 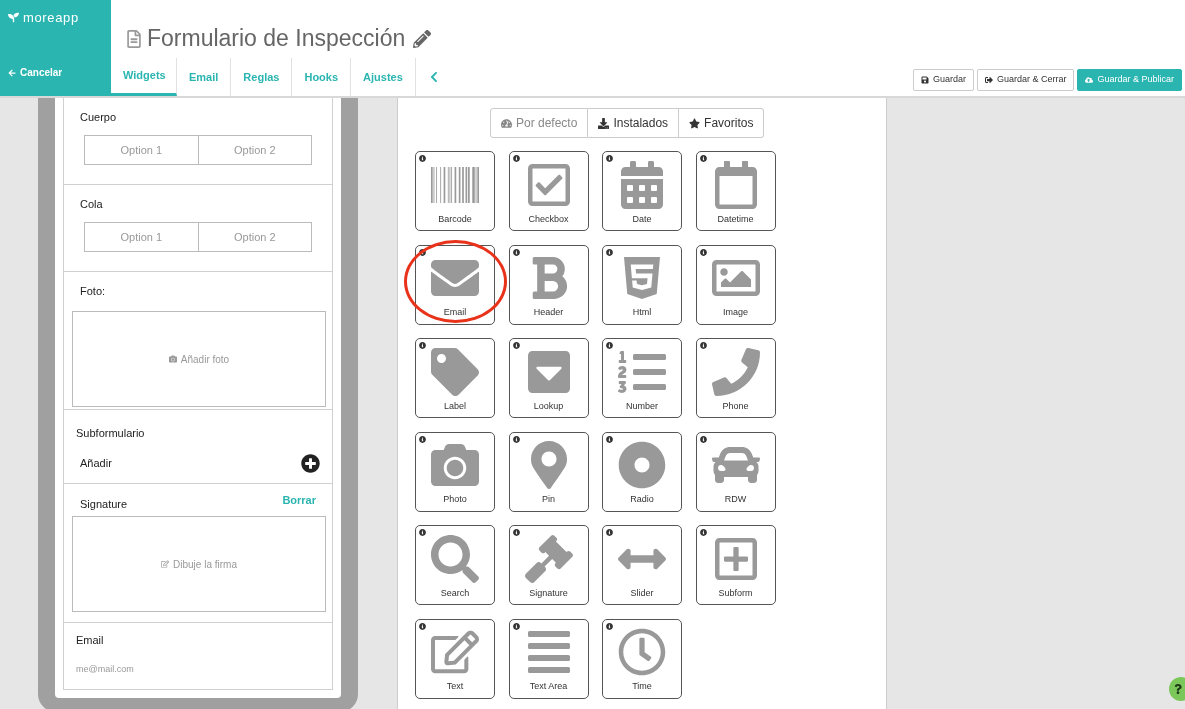 What do you see at coordinates (695, 123) in the screenshot?
I see `star-icon` at bounding box center [695, 123].